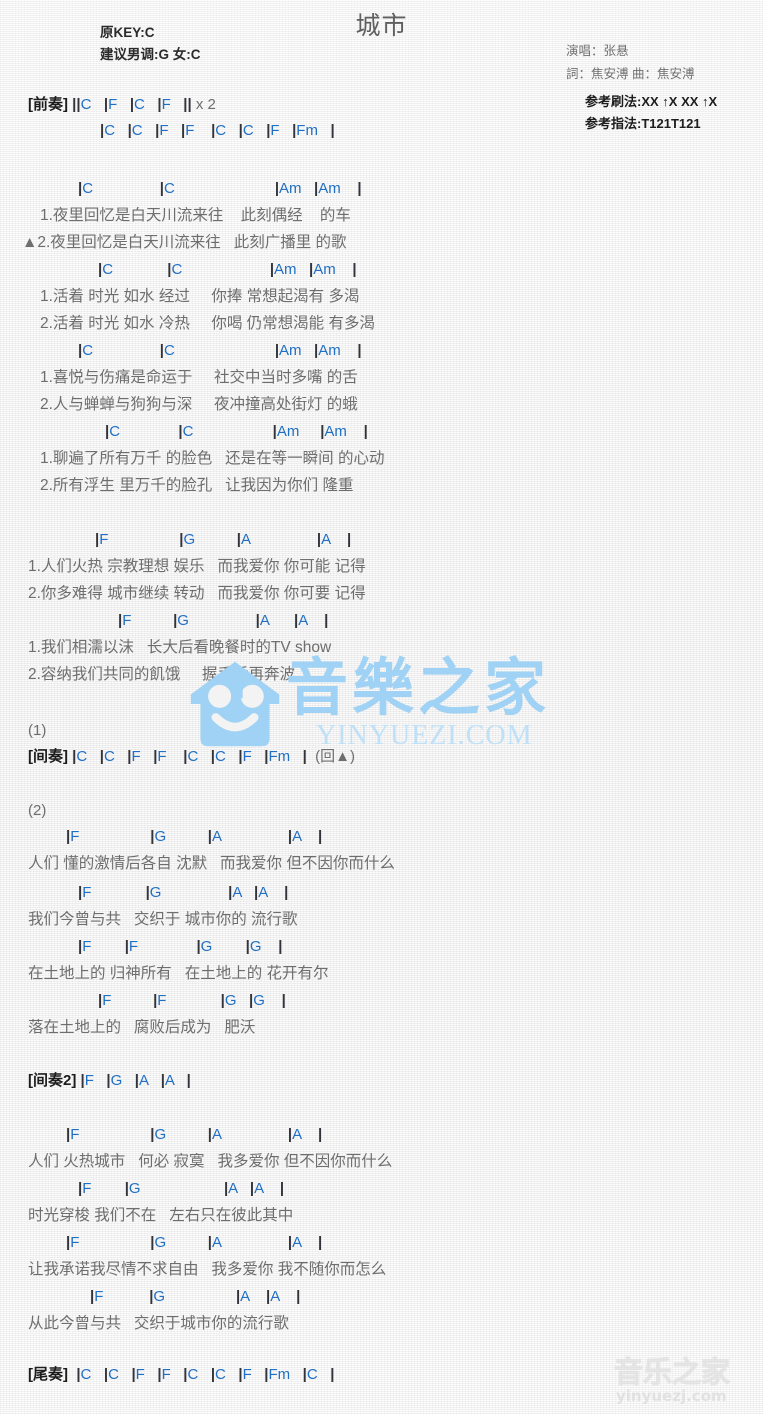 The image size is (763, 1414). What do you see at coordinates (211, 863) in the screenshot?
I see `lyric-line: 人们 懂的激情后各自 沈默 而我爱你 但不因你而什么` at bounding box center [211, 863].